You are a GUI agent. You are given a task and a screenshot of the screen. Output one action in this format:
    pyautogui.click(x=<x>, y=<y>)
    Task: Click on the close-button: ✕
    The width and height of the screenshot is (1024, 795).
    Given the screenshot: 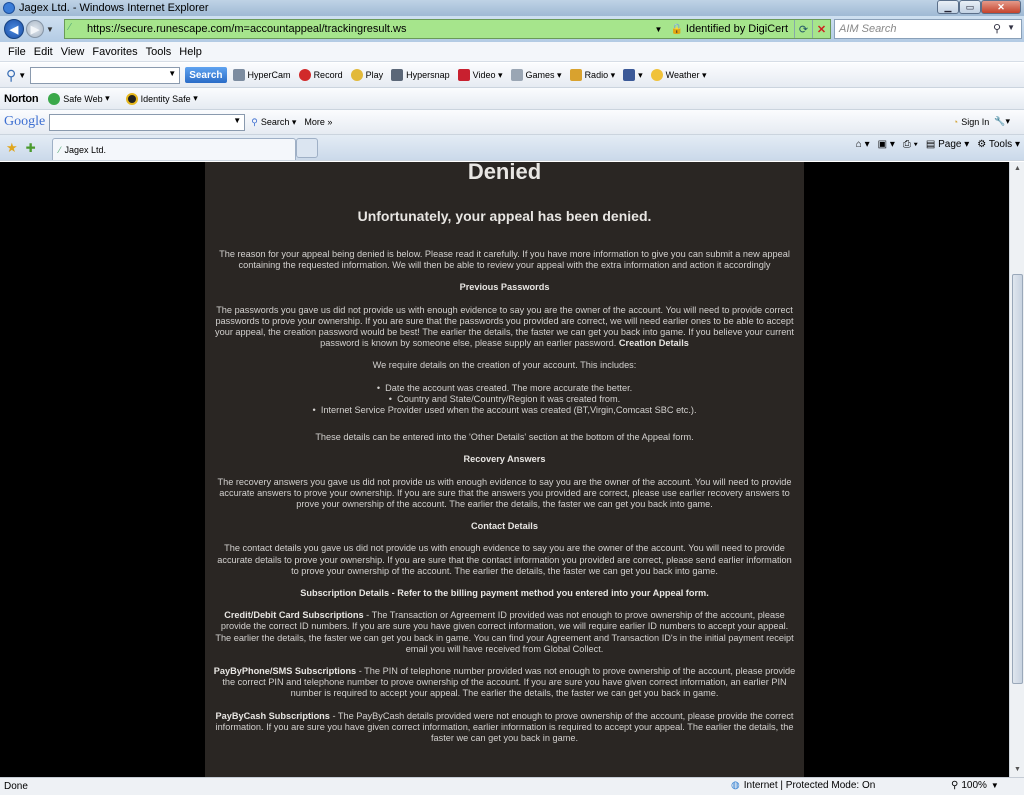 What is the action you would take?
    pyautogui.click(x=1001, y=7)
    